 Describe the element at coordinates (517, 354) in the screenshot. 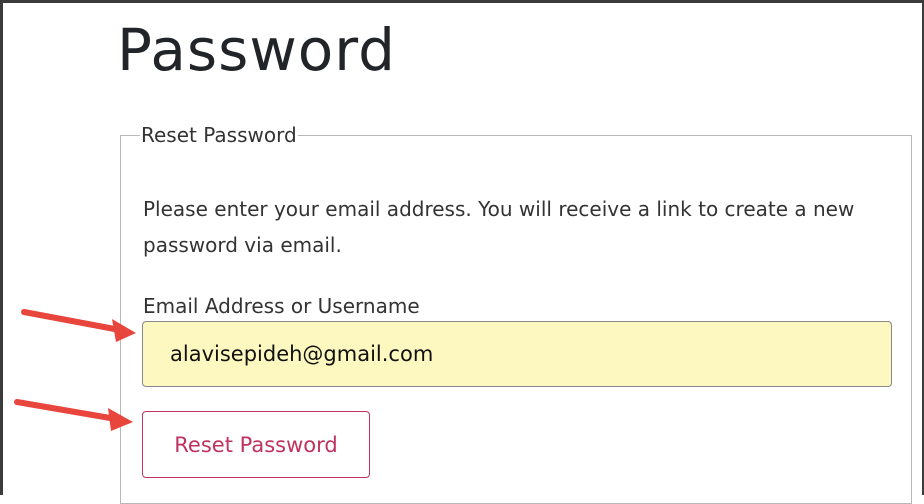

I see `email-input` at that location.